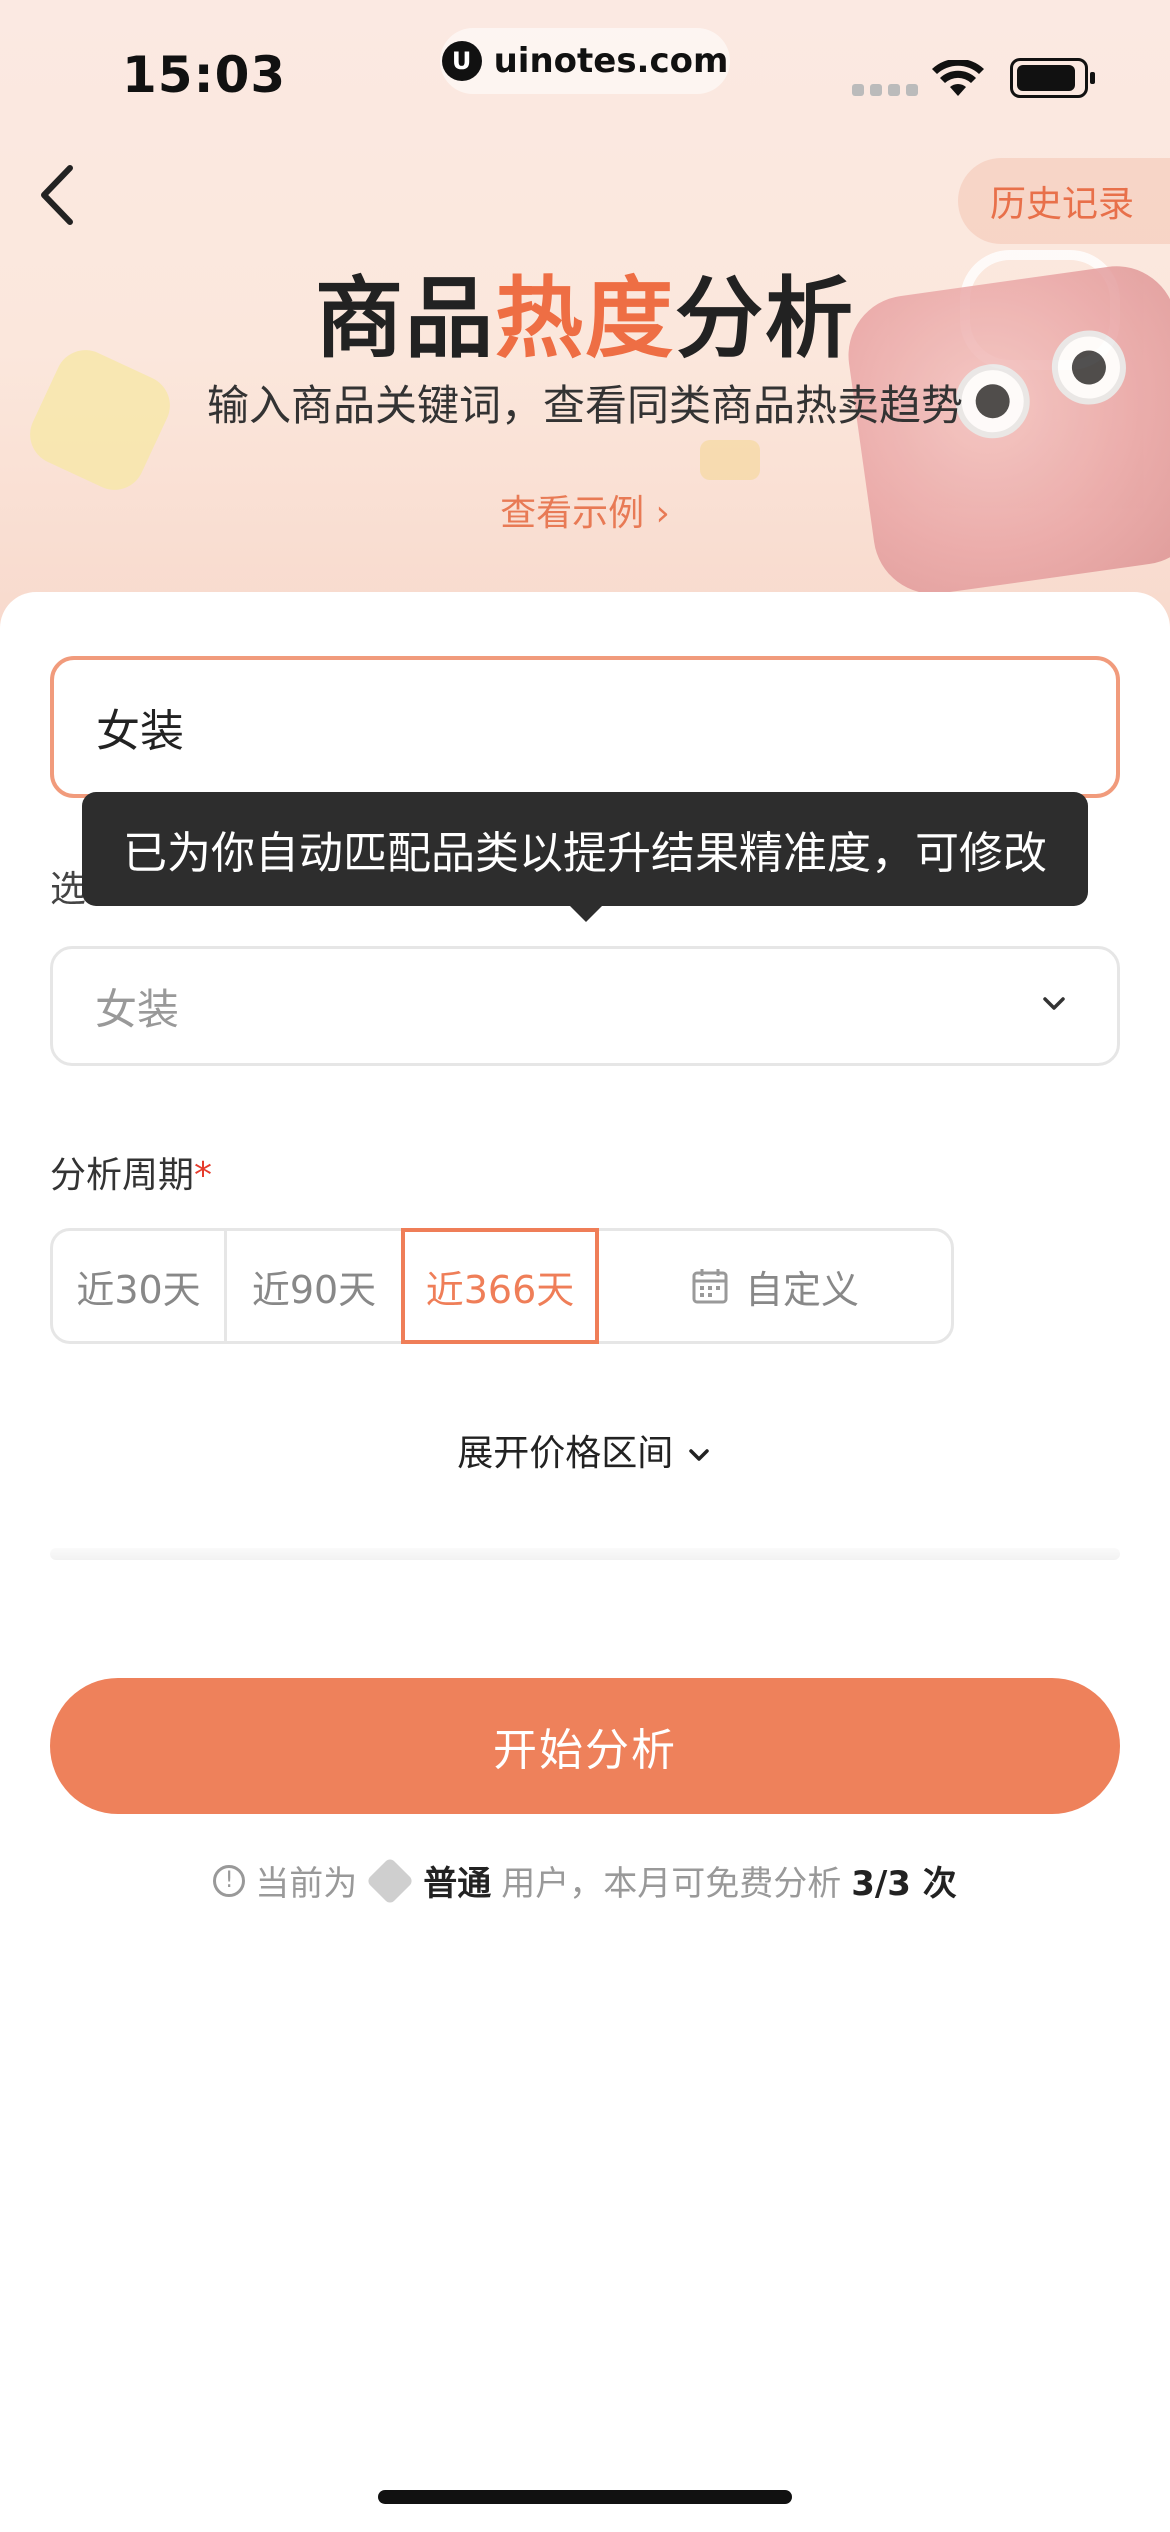 The height and width of the screenshot is (2532, 1170). I want to click on quota-prefix: 当前为, so click(306, 1884).